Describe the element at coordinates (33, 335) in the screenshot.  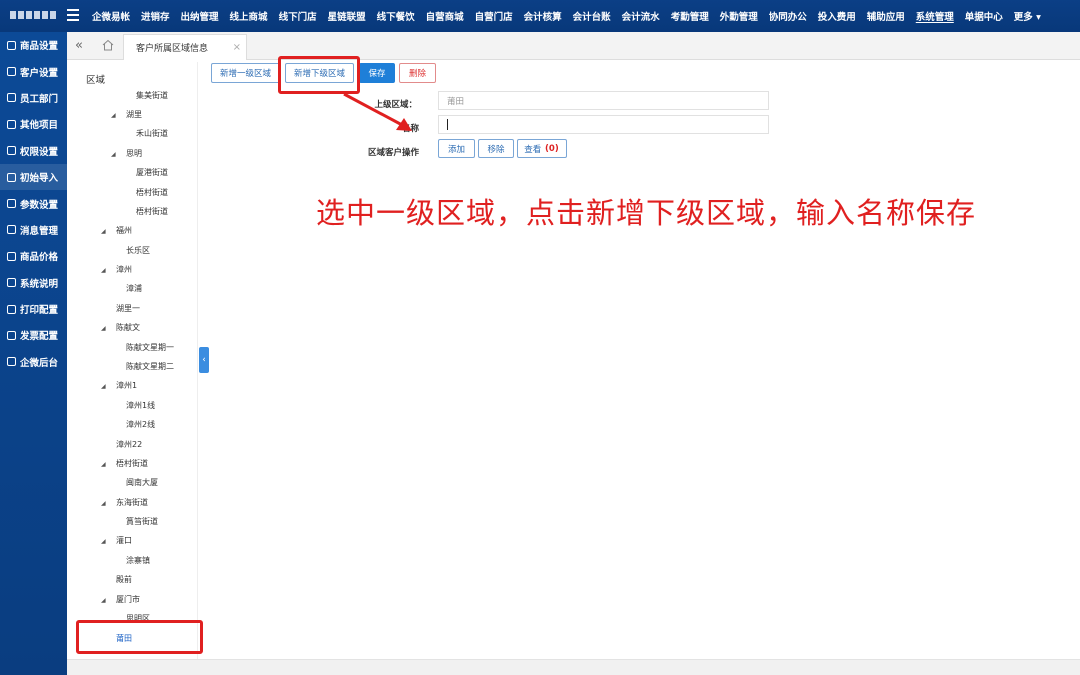
I see `sidebar-item-invoice: 发票配置` at that location.